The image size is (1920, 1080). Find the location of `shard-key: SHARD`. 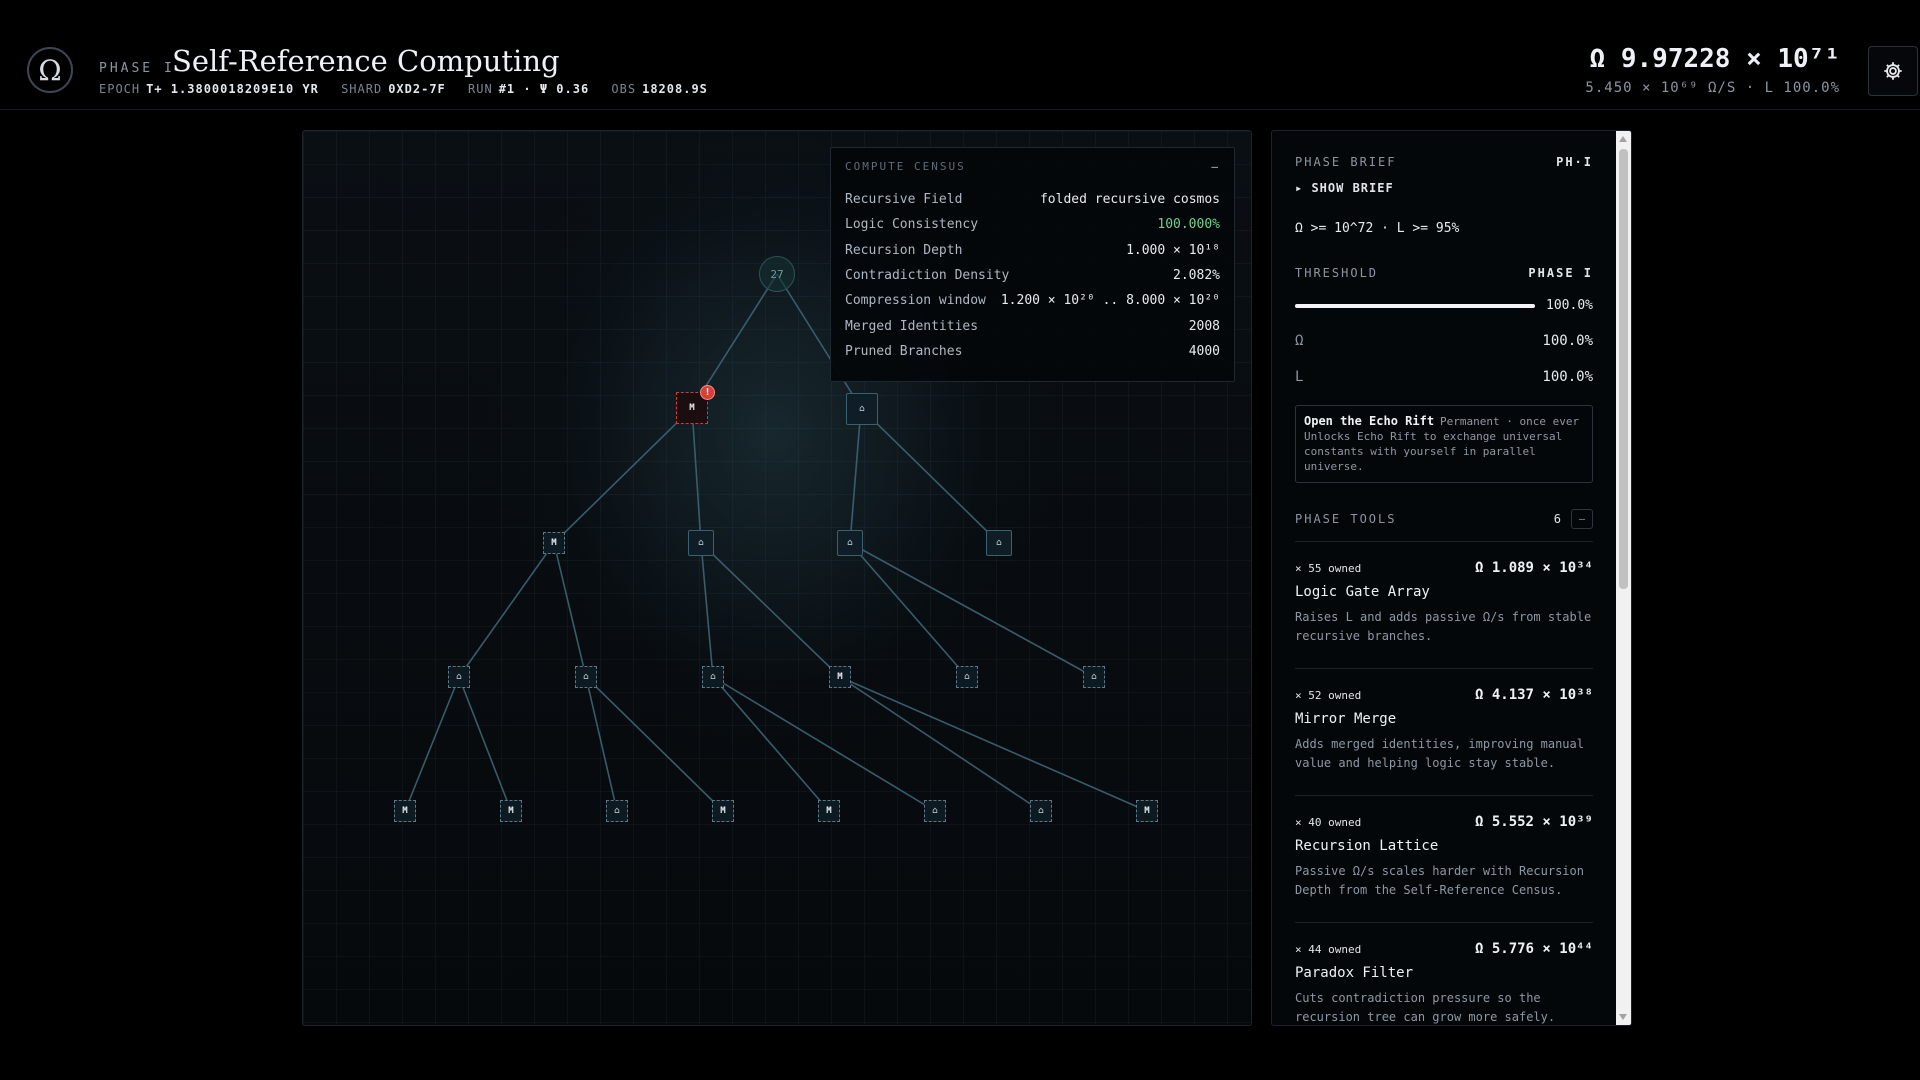

shard-key: SHARD is located at coordinates (362, 89).